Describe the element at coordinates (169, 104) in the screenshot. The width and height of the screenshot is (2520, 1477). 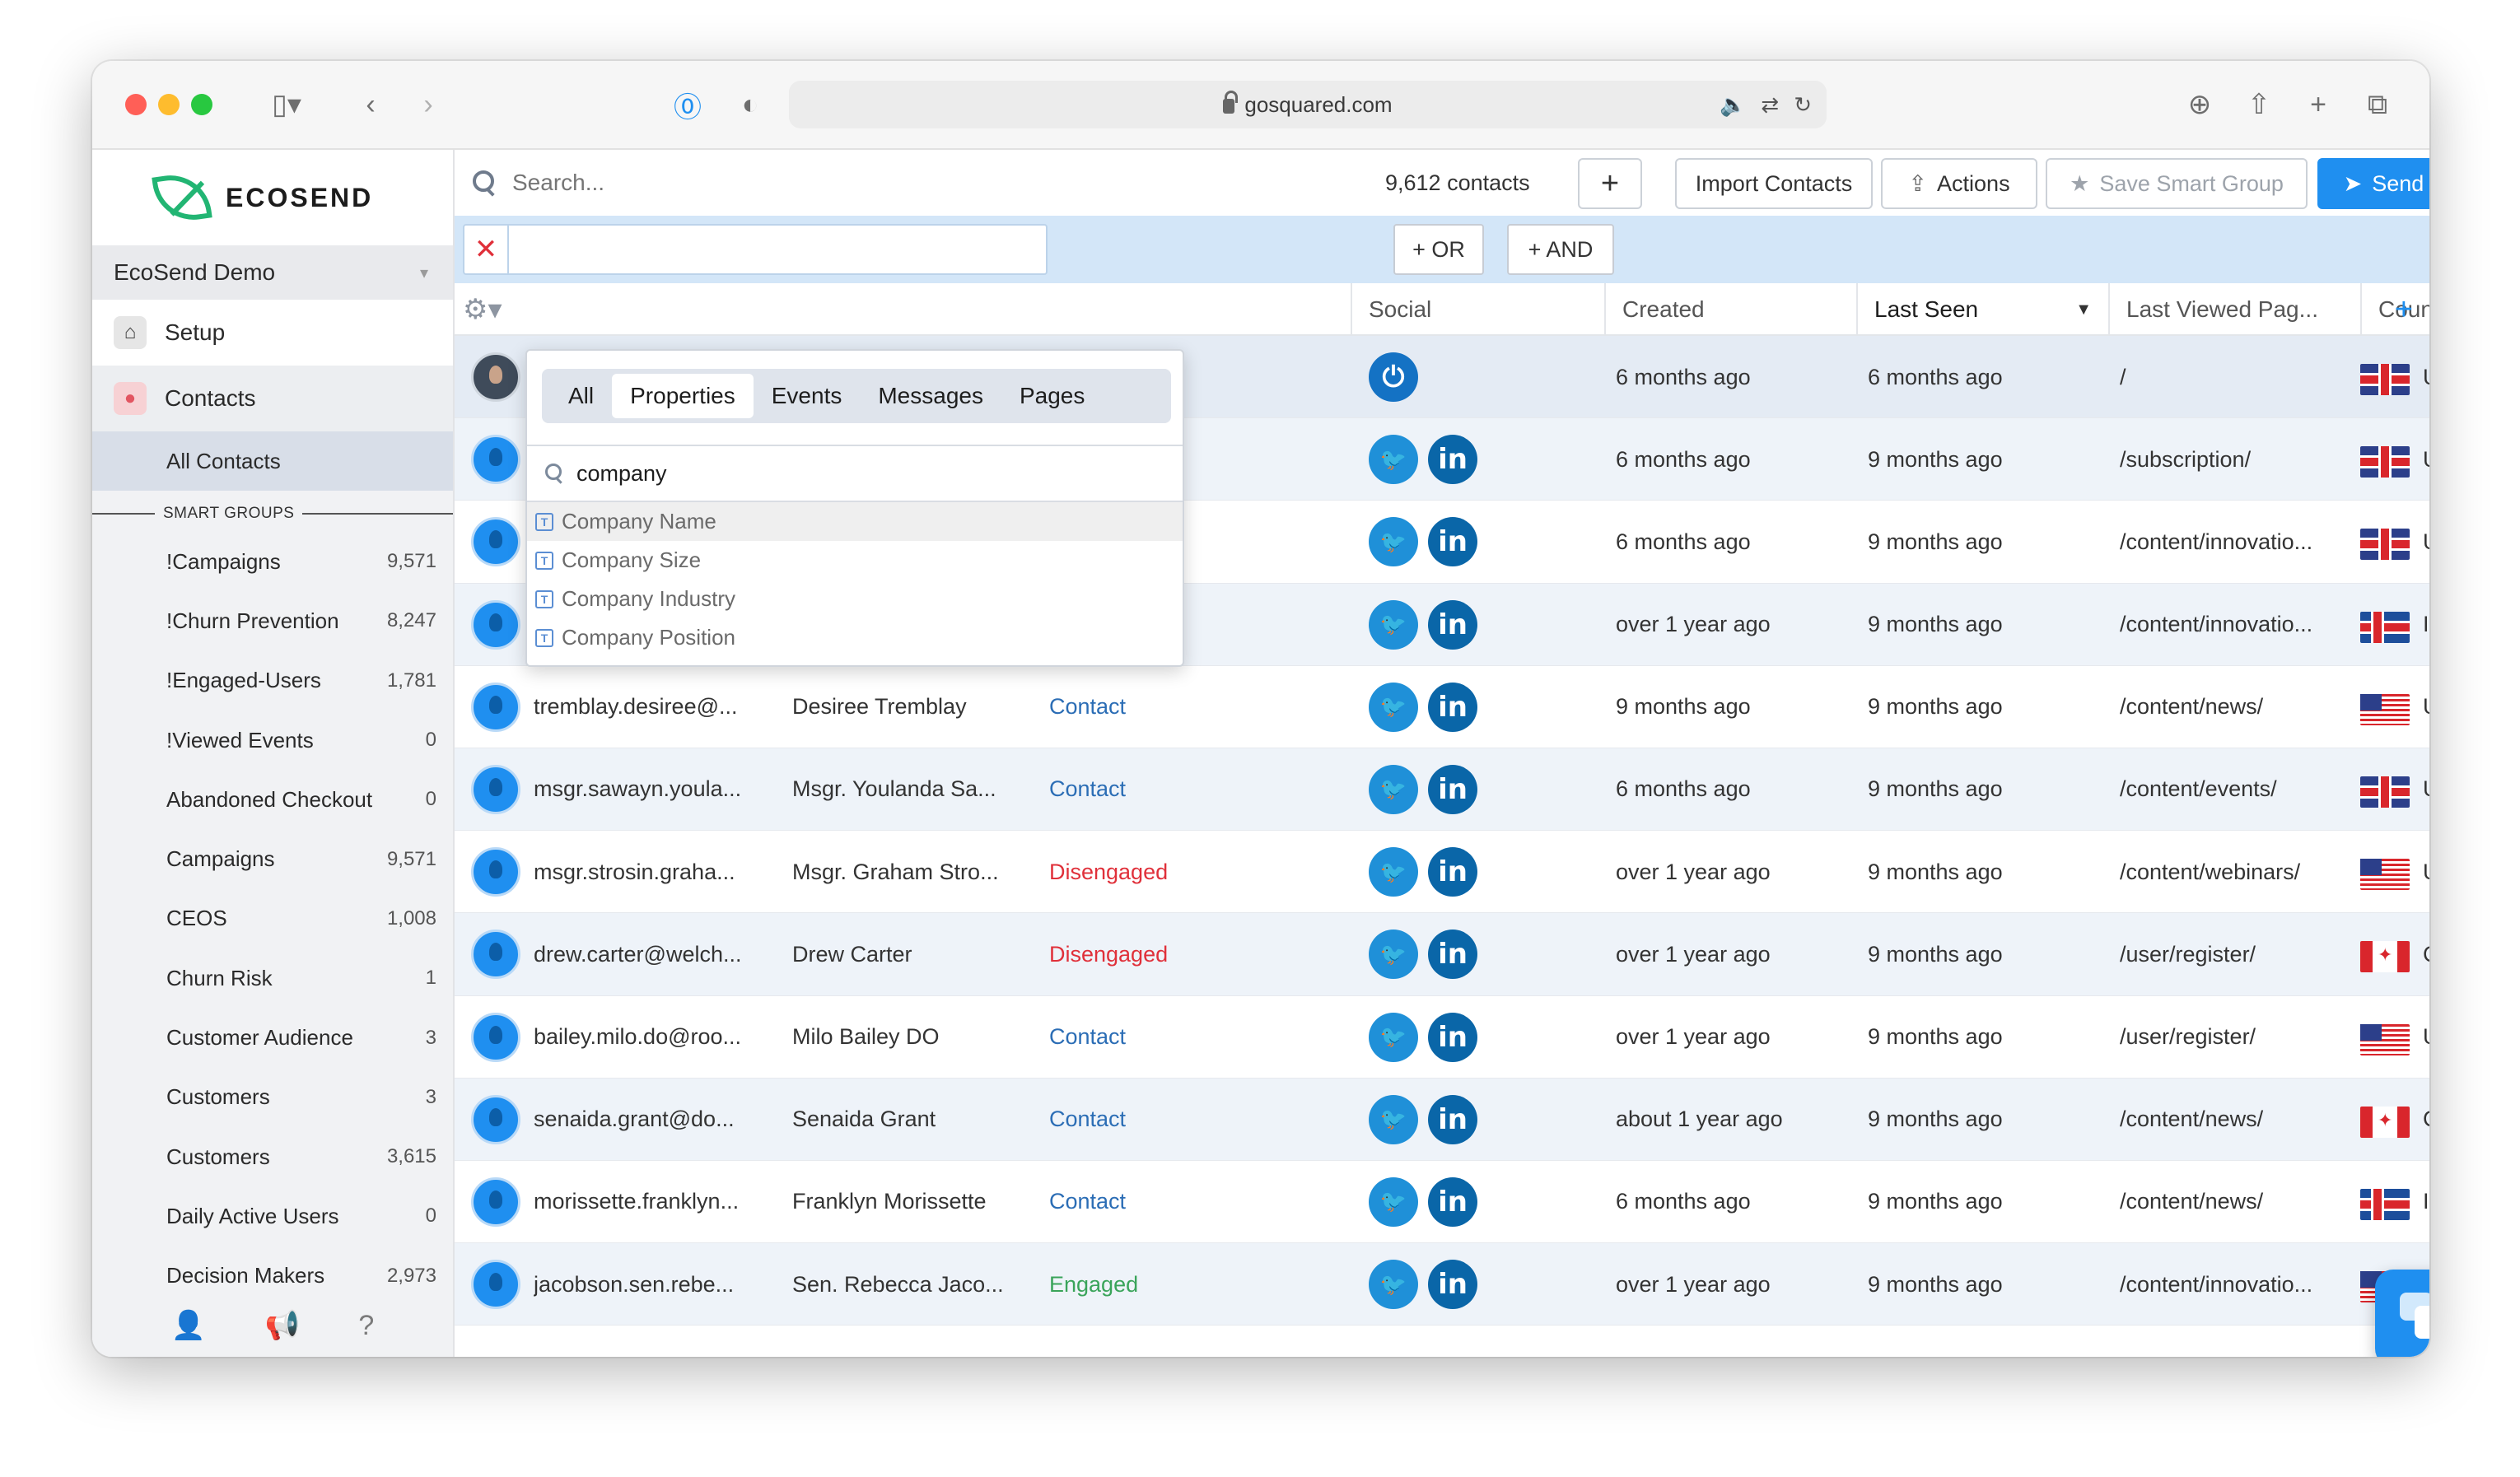
I see `minimize-window-button` at that location.